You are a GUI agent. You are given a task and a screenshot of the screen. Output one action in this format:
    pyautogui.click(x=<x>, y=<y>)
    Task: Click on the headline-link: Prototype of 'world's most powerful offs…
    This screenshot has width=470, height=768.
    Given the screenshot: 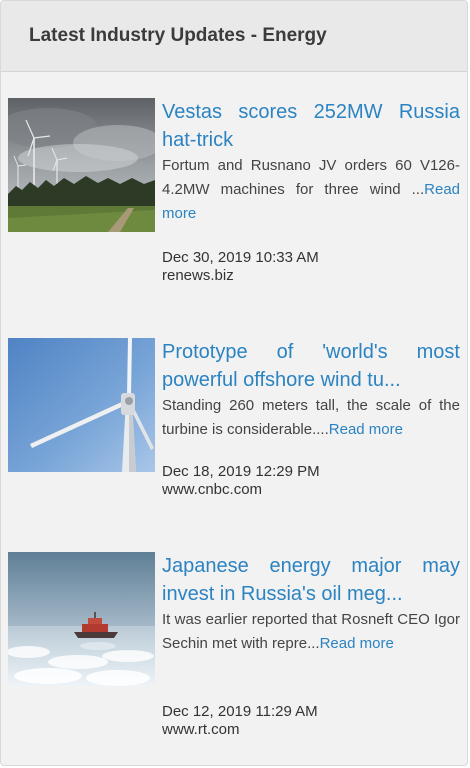 What is the action you would take?
    pyautogui.click(x=311, y=366)
    